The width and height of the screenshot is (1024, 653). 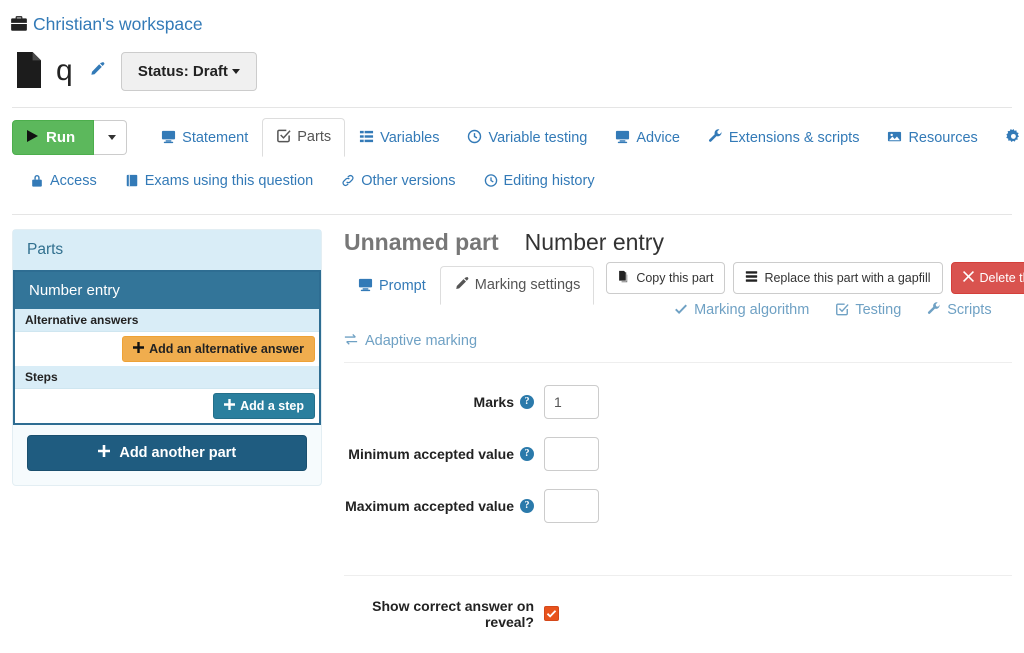 What do you see at coordinates (182, 71) in the screenshot?
I see `status-label: Status: Draft` at bounding box center [182, 71].